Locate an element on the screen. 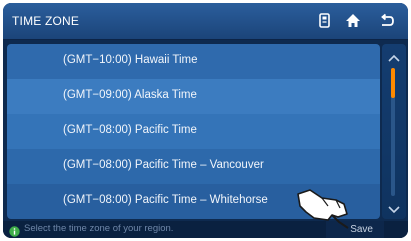 This screenshot has height=241, width=411. timezone-label: (GMT−10:00) Hawaii Time is located at coordinates (130, 60).